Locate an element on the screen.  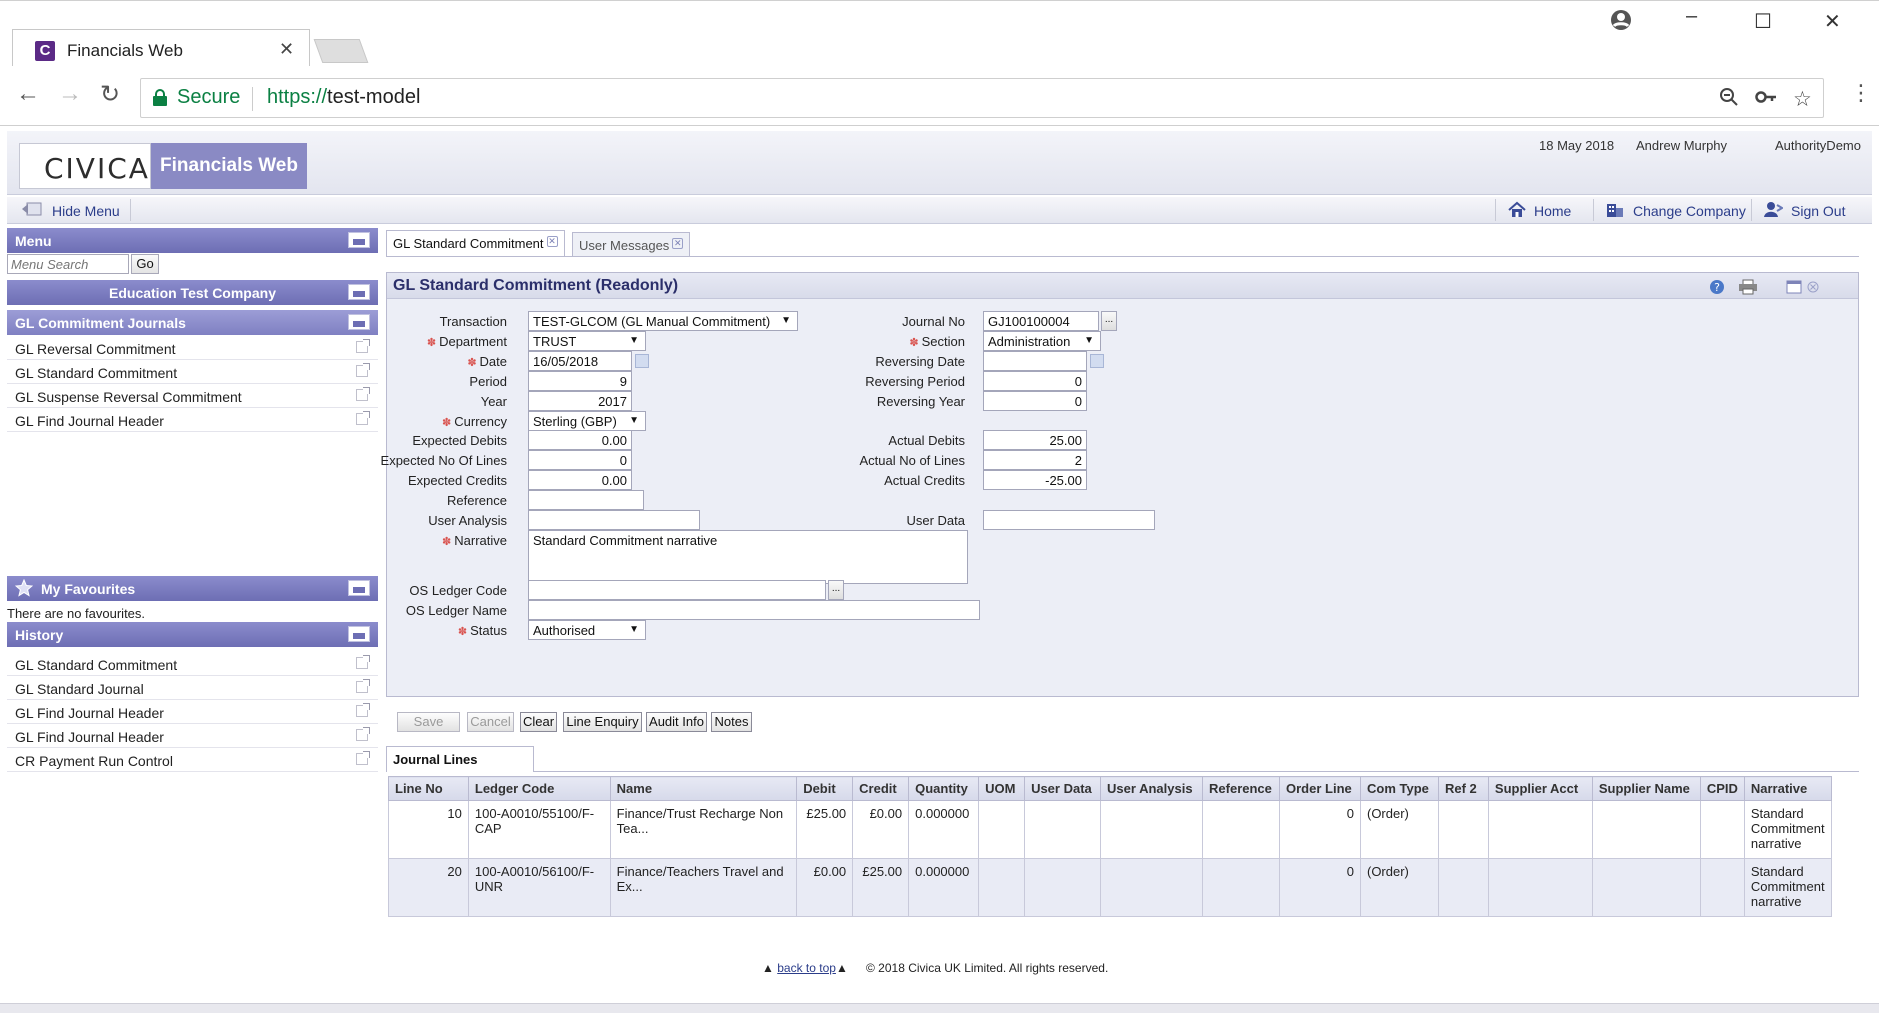
col-narrative: Narrative is located at coordinates (1788, 788).